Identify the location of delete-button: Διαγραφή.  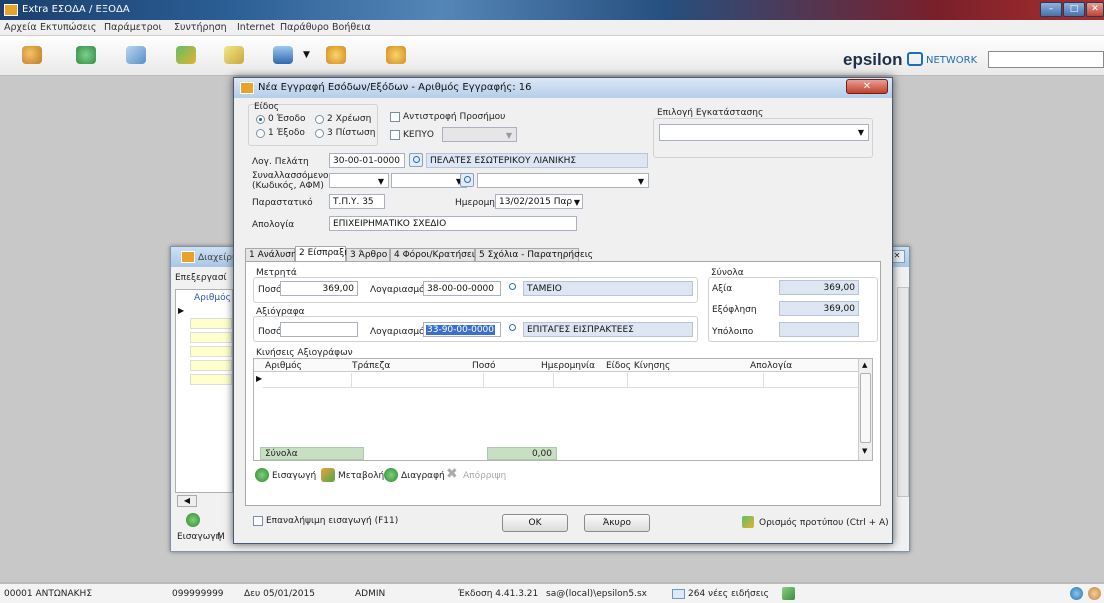
(423, 476).